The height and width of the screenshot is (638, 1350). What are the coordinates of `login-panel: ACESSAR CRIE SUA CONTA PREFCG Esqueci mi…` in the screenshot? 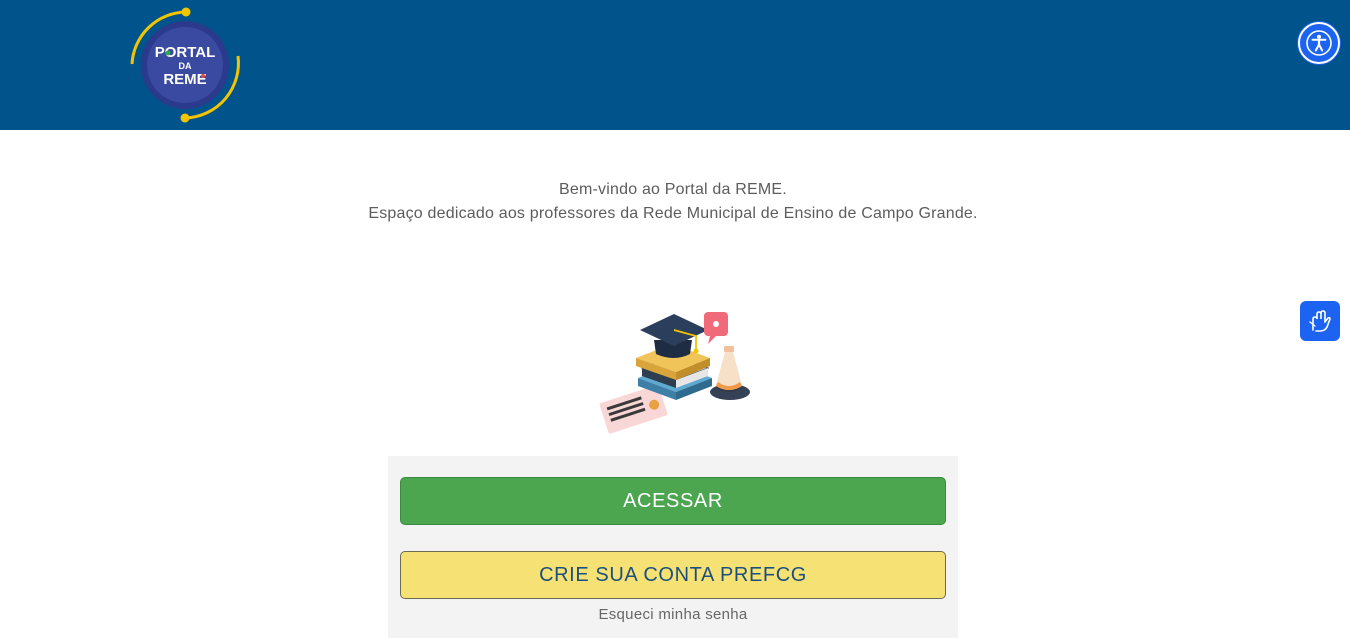 It's located at (673, 547).